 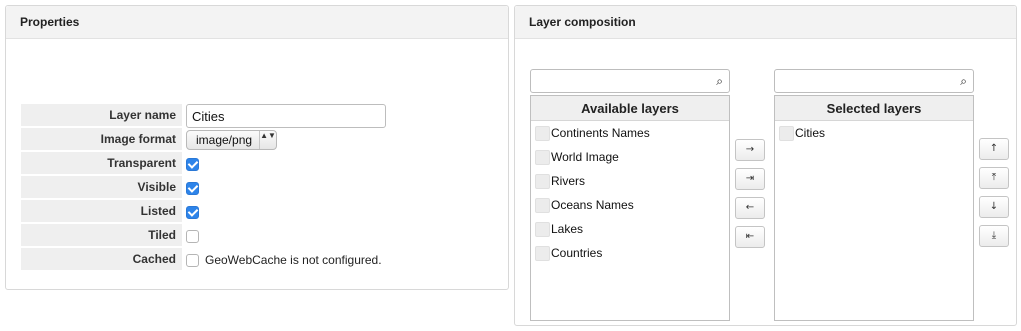 I want to click on selected-search: ⌕, so click(x=874, y=81).